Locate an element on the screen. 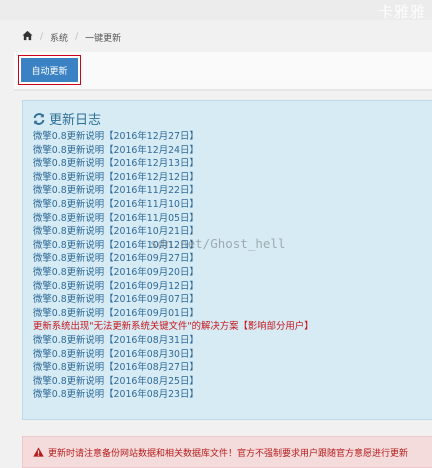 Image resolution: width=432 pixels, height=468 pixels. log-entry-link: 微擎0.8更新说明【2016年08月25日】 is located at coordinates (173, 382).